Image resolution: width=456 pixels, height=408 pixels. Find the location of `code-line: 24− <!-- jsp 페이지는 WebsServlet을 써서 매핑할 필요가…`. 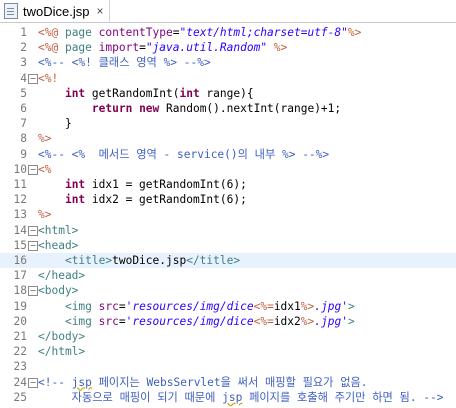

code-line: 24− <!-- jsp 페이지는 WebsServlet을 써서 매핑할 필요가… is located at coordinates (228, 382).